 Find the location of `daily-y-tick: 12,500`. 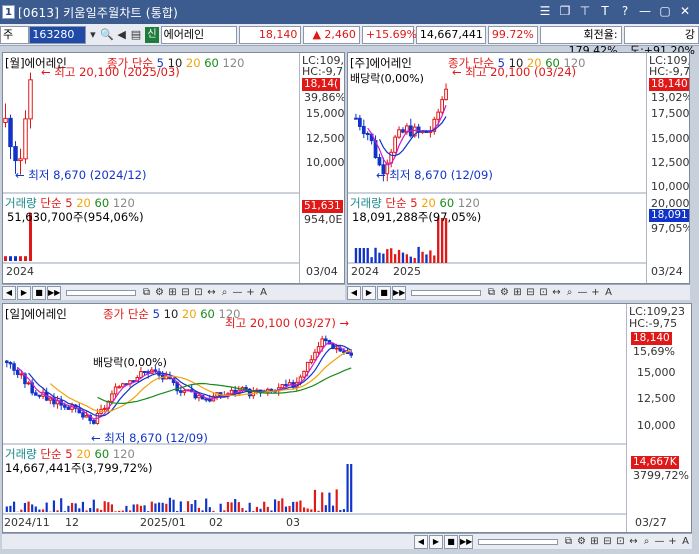

daily-y-tick: 12,500 is located at coordinates (656, 398).